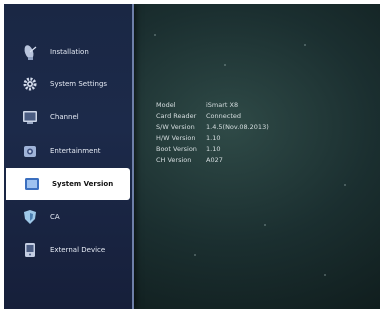 The width and height of the screenshot is (384, 313). What do you see at coordinates (75, 151) in the screenshot?
I see `menu-label: Entertainment` at bounding box center [75, 151].